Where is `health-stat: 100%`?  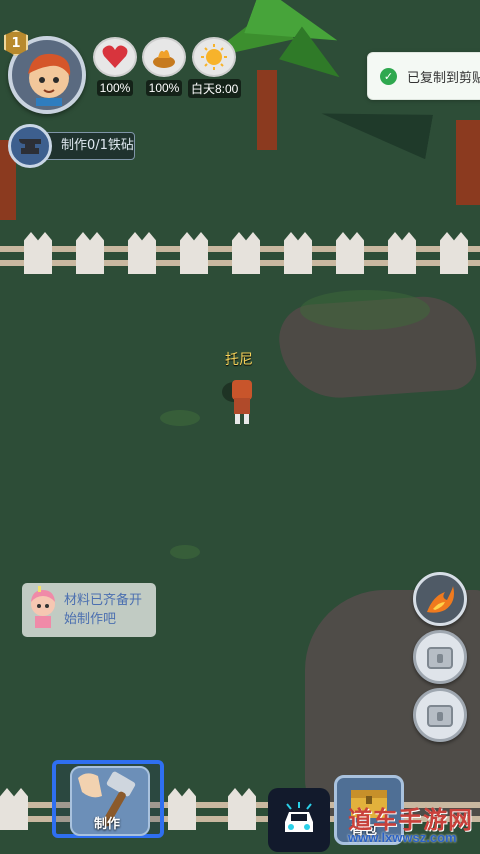 health-stat: 100% is located at coordinates (115, 66).